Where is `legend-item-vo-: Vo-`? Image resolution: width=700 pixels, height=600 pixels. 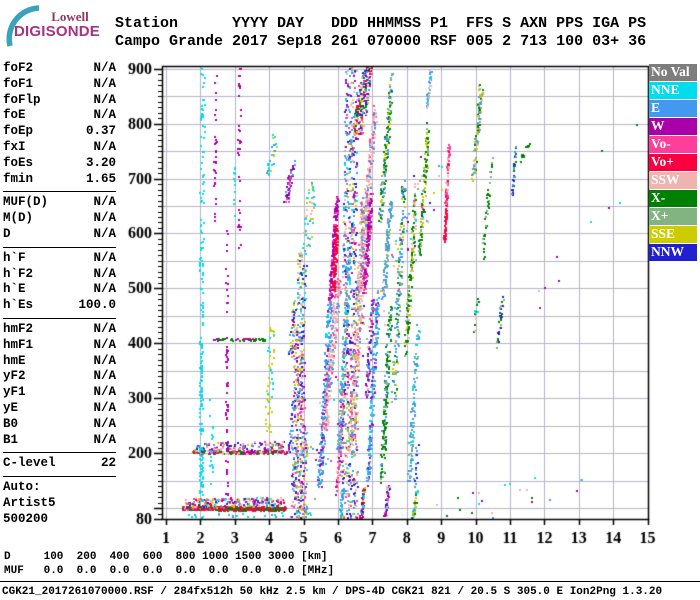 legend-item-vo-: Vo- is located at coordinates (673, 144).